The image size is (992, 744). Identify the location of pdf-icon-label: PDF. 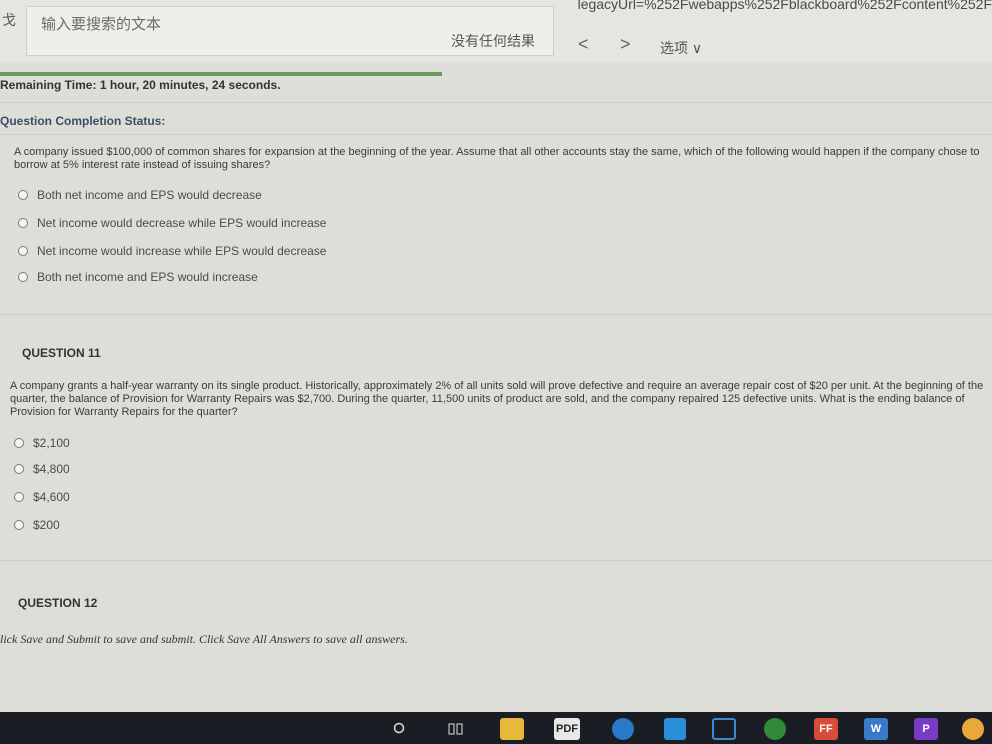
(567, 729).